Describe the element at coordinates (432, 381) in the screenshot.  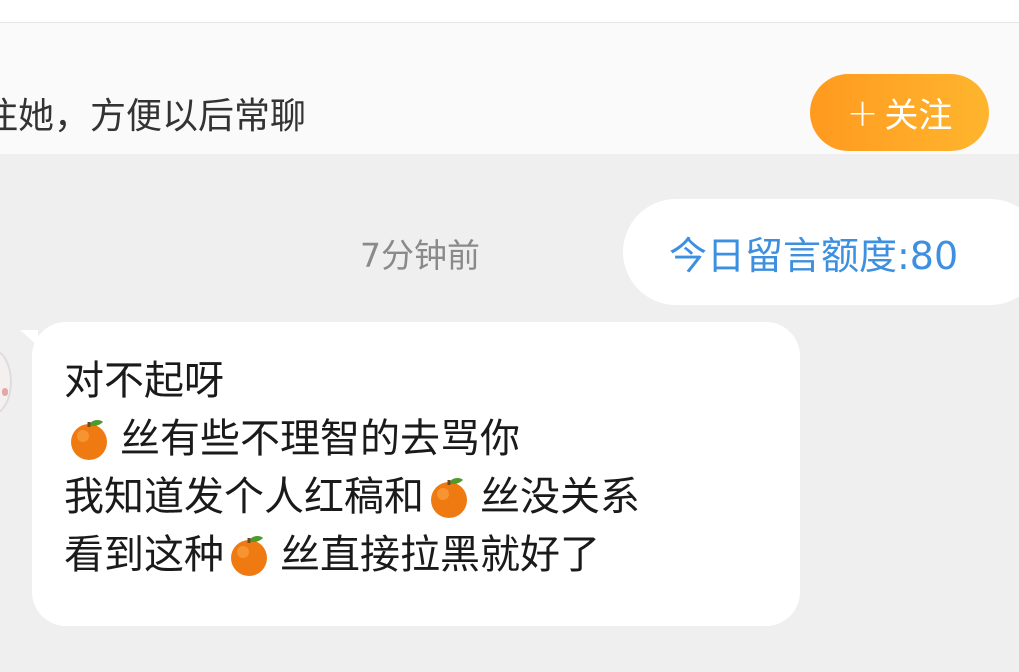
I see `message-line-1: 对不起呀` at that location.